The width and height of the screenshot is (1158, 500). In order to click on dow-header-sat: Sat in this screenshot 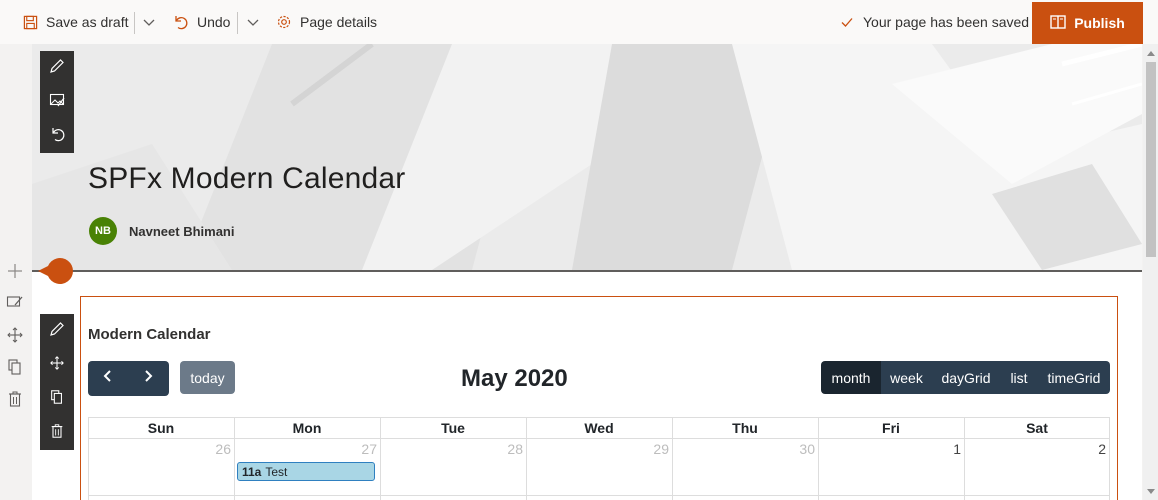, I will do `click(1037, 428)`.